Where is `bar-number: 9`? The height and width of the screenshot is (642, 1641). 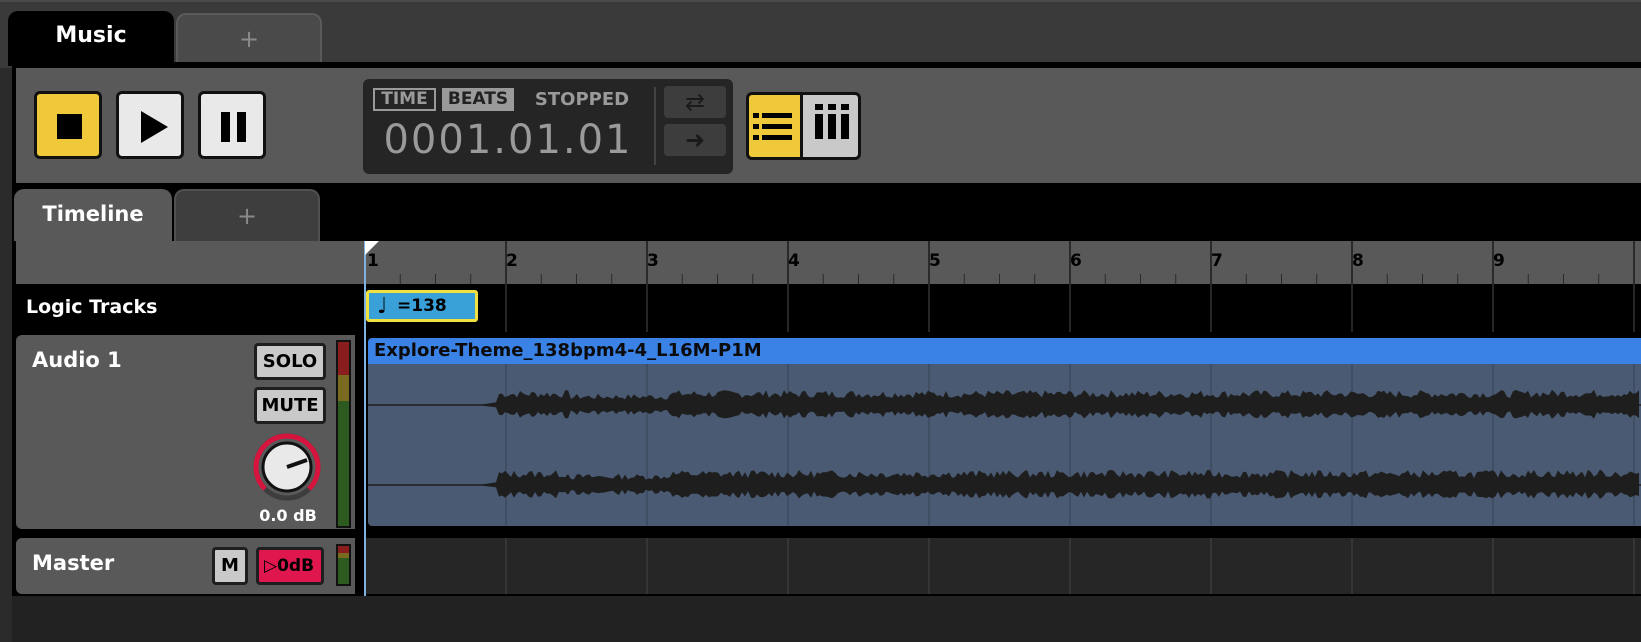
bar-number: 9 is located at coordinates (1499, 261).